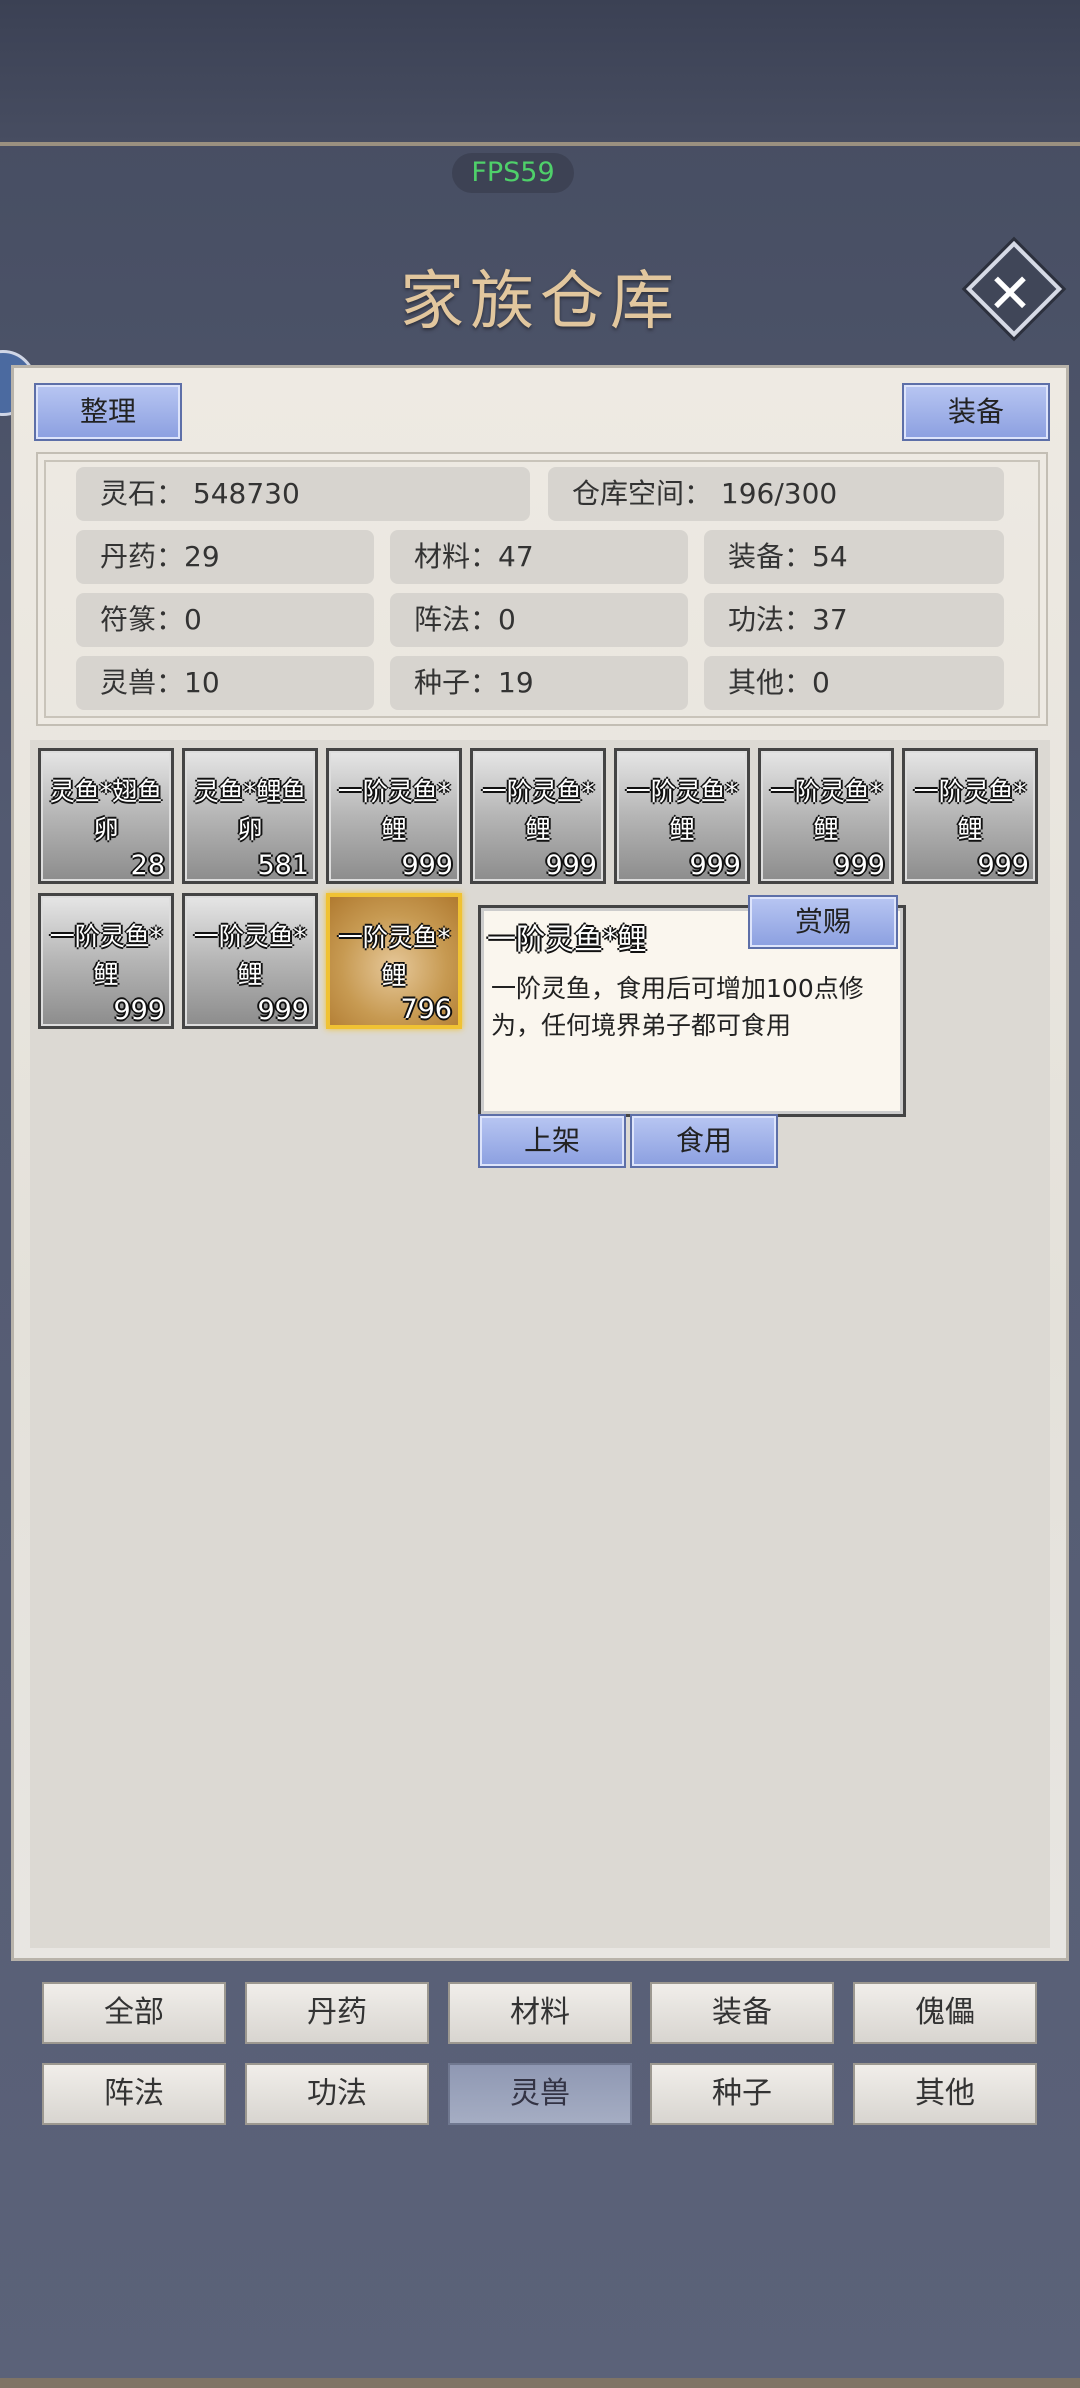 The image size is (1080, 2388). I want to click on category-equipment: 装备, so click(742, 2013).